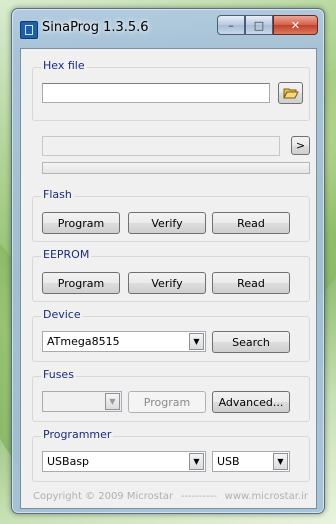  Describe the element at coordinates (251, 461) in the screenshot. I see `port-select: USB ▼` at that location.